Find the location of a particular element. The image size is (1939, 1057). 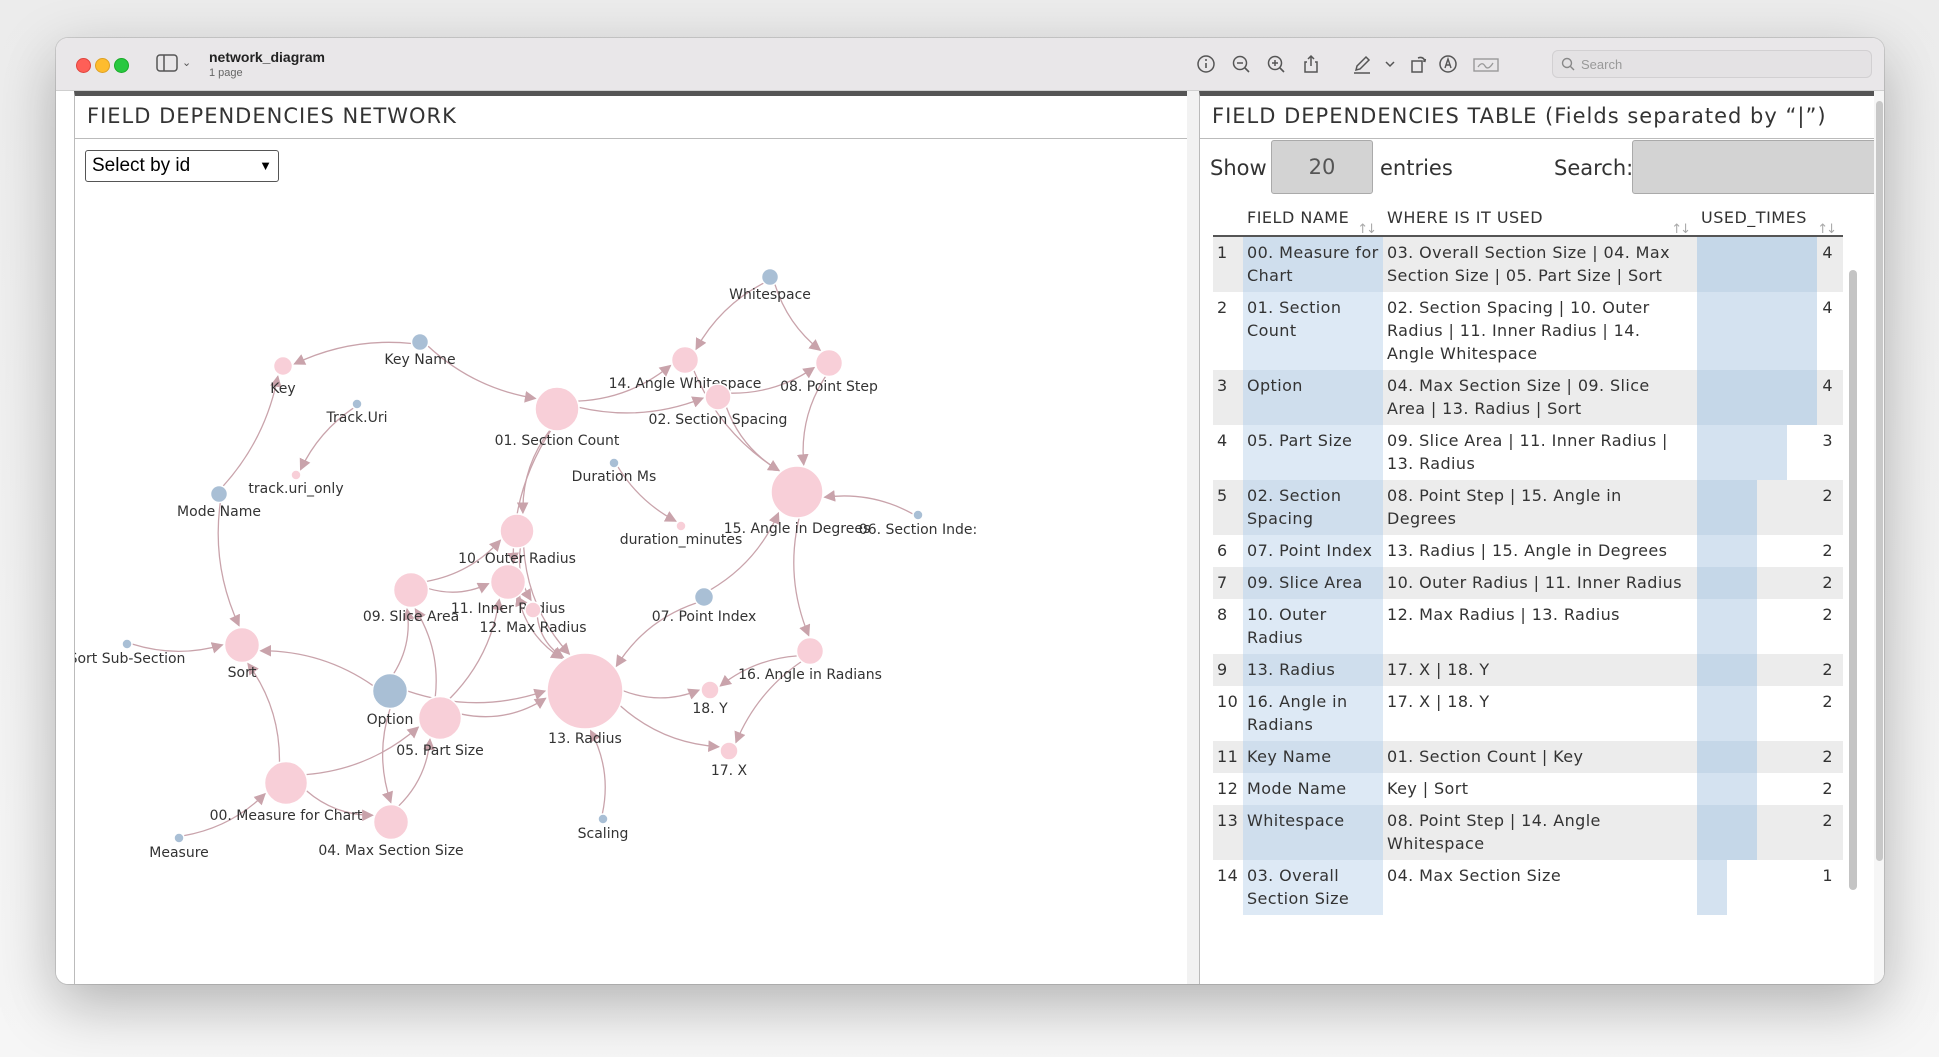

node-label: Track.Uri is located at coordinates (357, 418).